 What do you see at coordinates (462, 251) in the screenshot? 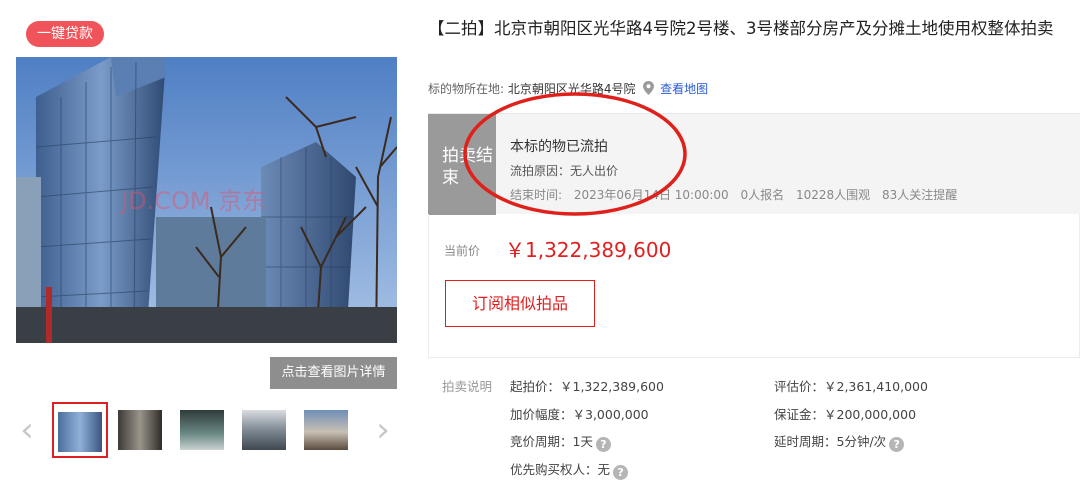
I see `current-price-label: 当前价` at bounding box center [462, 251].